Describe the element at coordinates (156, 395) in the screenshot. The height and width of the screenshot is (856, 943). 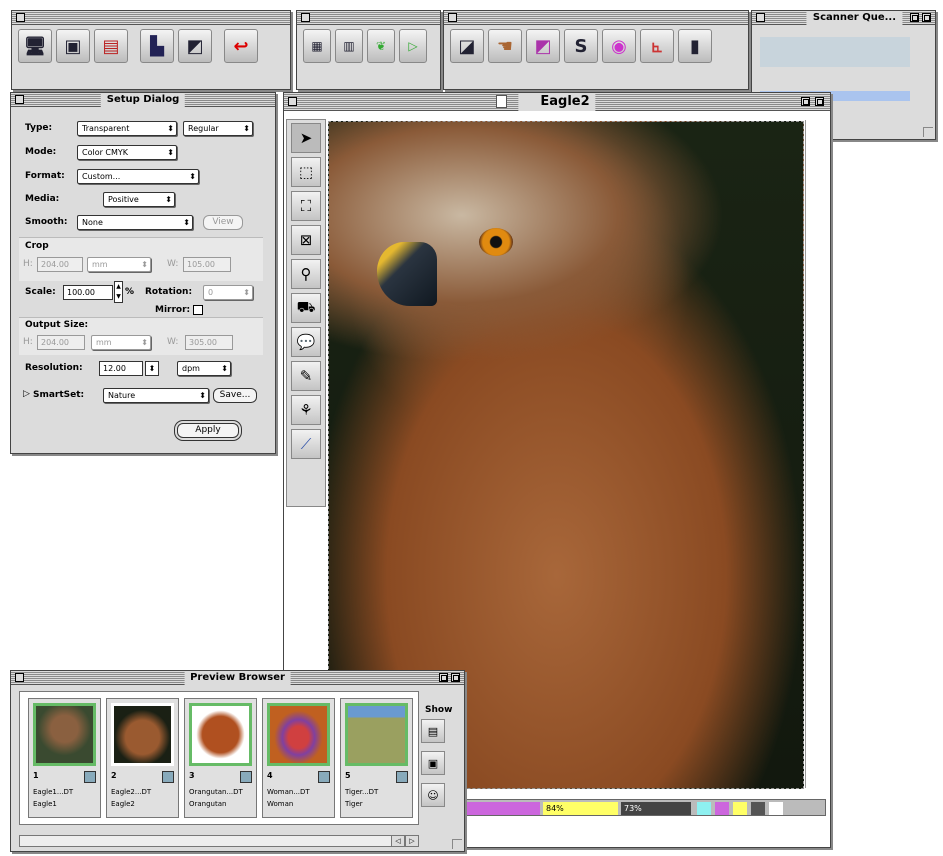
I see `smartset-select: Nature` at that location.